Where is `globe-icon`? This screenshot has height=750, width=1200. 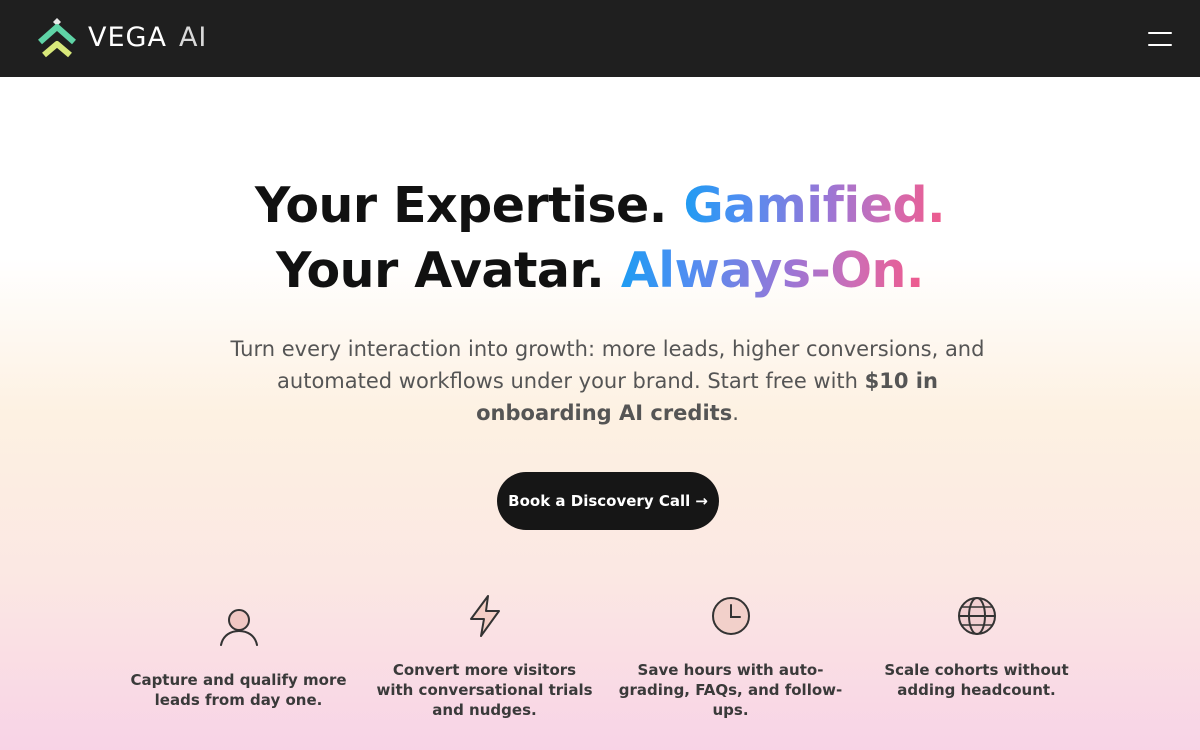 globe-icon is located at coordinates (977, 616).